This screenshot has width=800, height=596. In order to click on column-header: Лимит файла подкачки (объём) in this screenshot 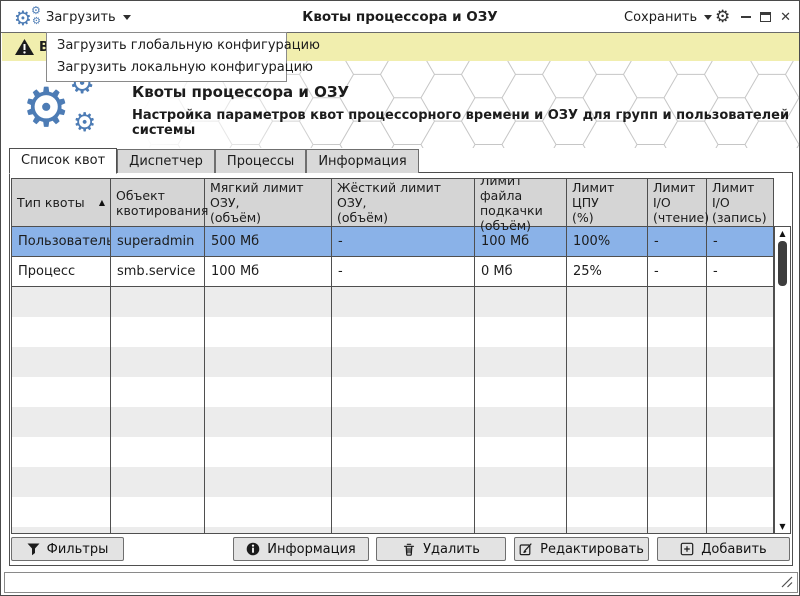, I will do `click(521, 206)`.